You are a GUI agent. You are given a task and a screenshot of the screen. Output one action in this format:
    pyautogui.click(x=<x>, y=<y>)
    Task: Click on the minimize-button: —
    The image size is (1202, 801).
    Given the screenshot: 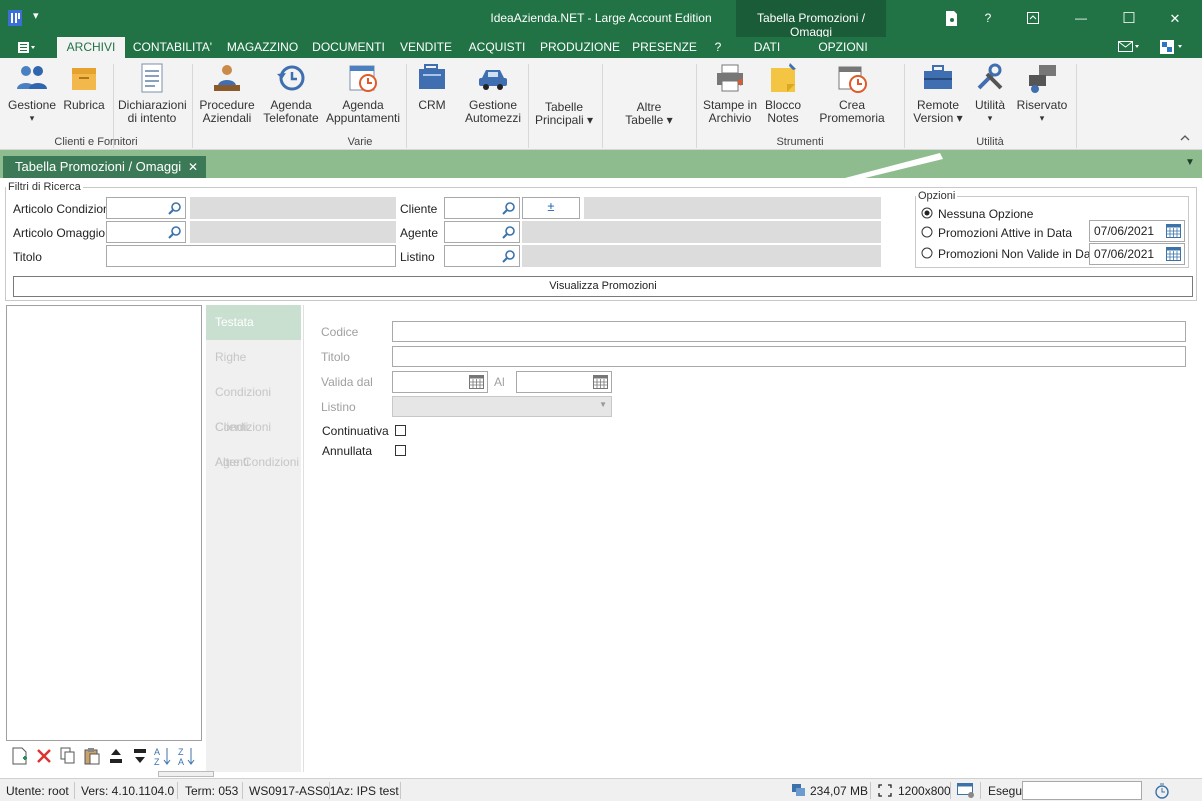 What is the action you would take?
    pyautogui.click(x=1081, y=18)
    